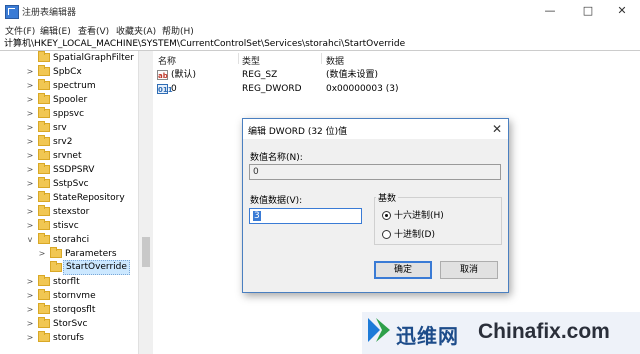 This screenshot has width=640, height=354. Describe the element at coordinates (178, 30) in the screenshot. I see `menu-help: 帮助(H)` at that location.